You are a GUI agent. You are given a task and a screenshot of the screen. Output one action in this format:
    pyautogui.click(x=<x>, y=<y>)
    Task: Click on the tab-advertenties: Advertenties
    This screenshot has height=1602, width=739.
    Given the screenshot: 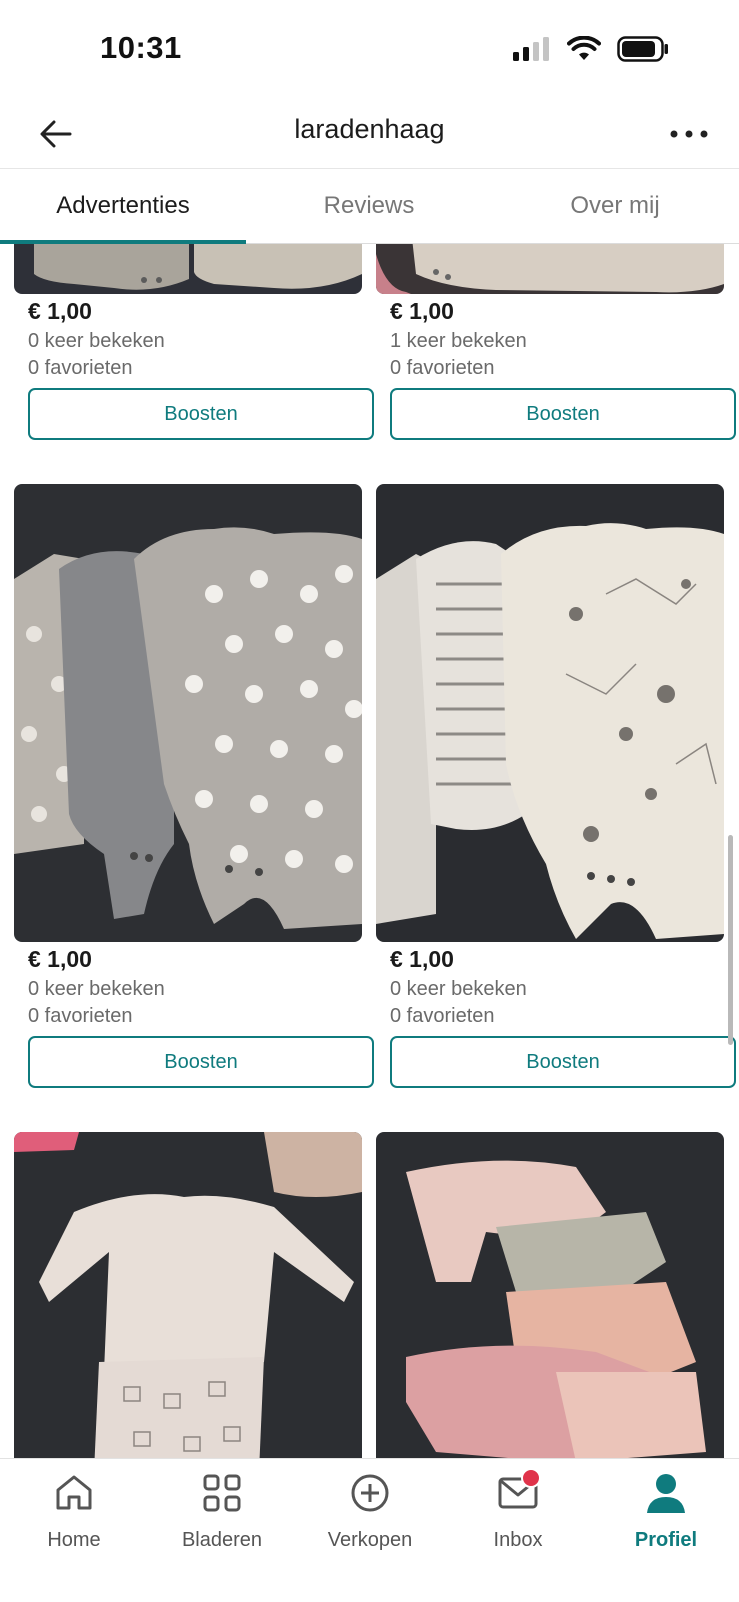 What is the action you would take?
    pyautogui.click(x=123, y=206)
    